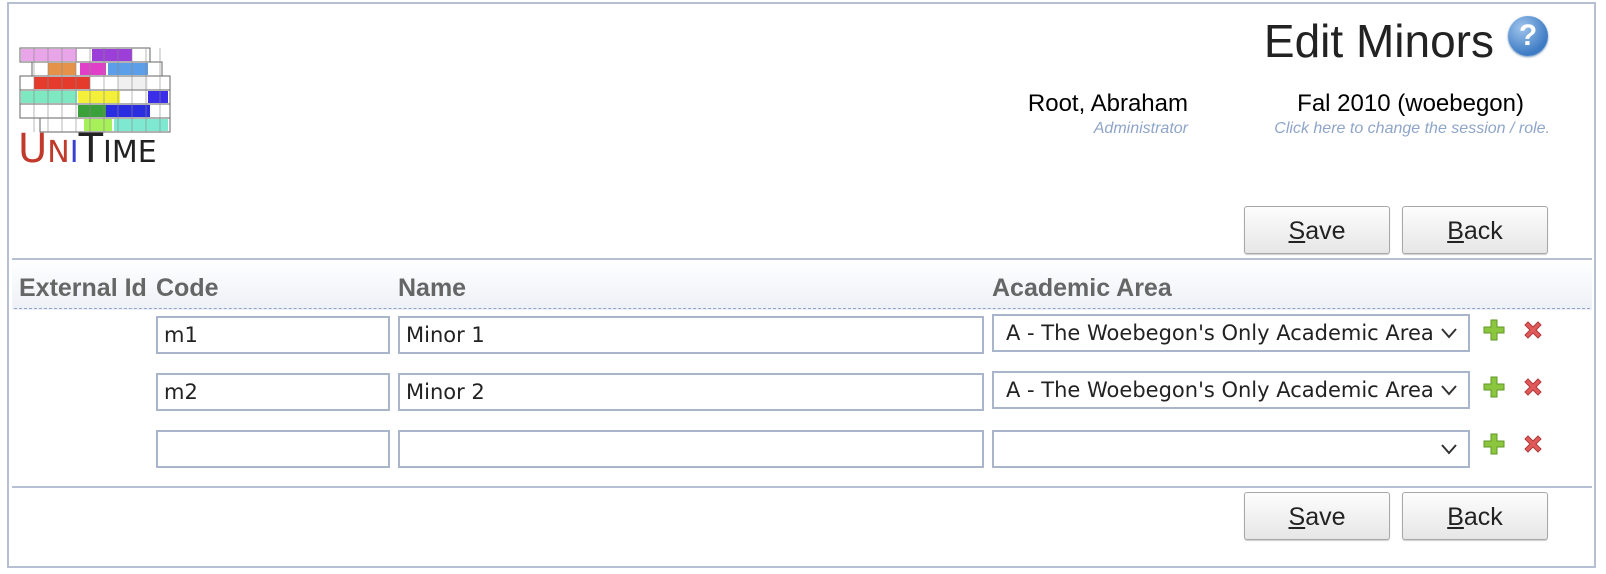 The width and height of the screenshot is (1606, 574). What do you see at coordinates (432, 288) in the screenshot?
I see `column-header-name: Name` at bounding box center [432, 288].